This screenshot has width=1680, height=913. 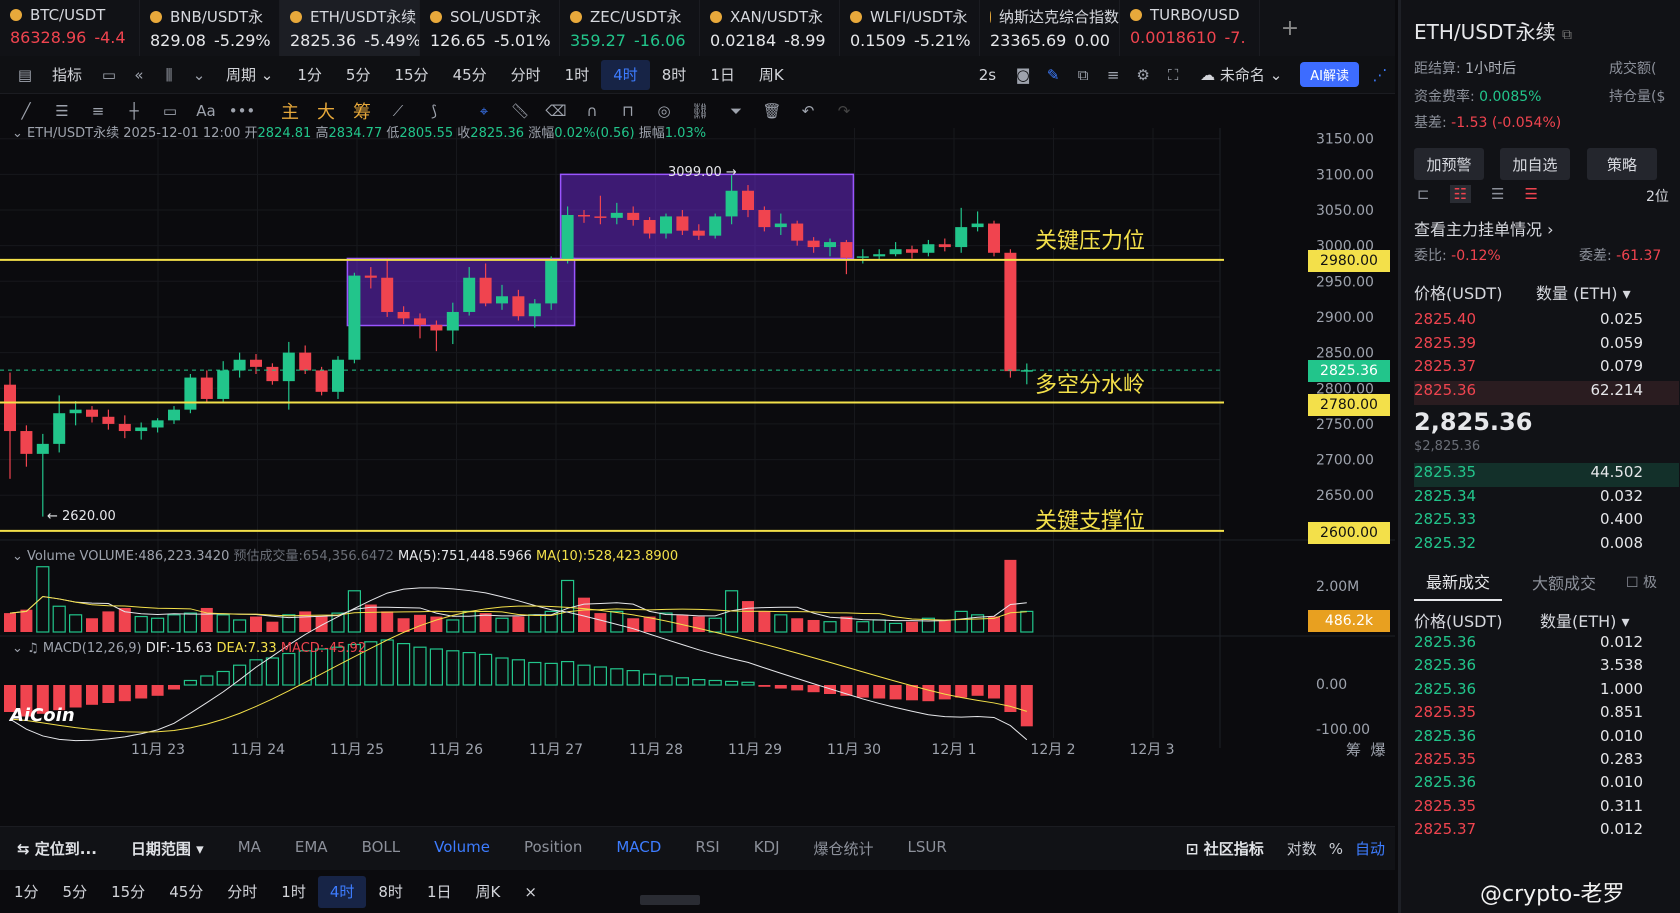 I want to click on ticker-tab: BNB/USDT永 829.08 -5.29%, so click(x=210, y=28).